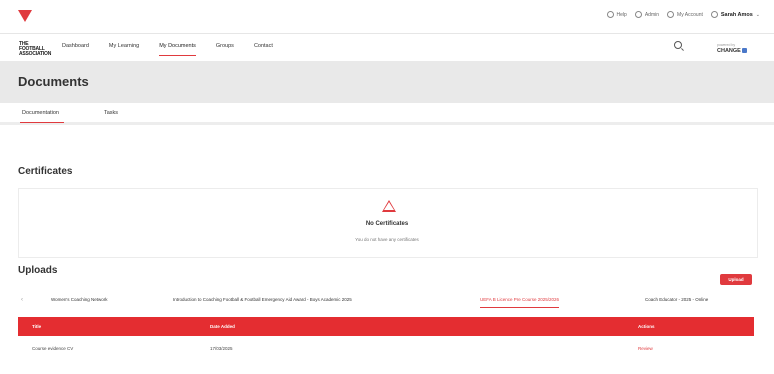  What do you see at coordinates (386, 349) in the screenshot?
I see `table-row: Course evidence CV 17/03/2025 Review` at bounding box center [386, 349].